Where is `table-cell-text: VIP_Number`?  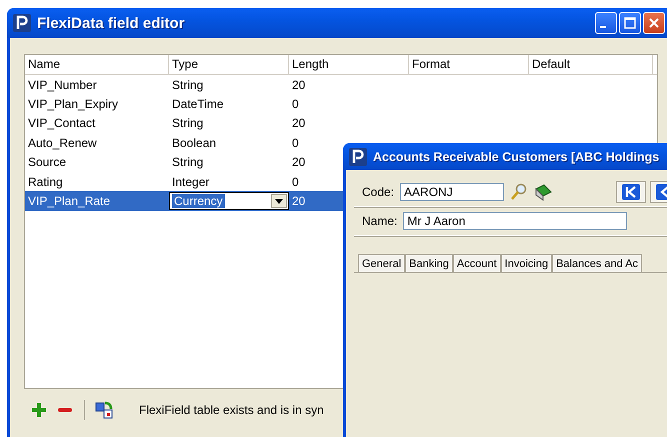 table-cell-text: VIP_Number is located at coordinates (62, 85).